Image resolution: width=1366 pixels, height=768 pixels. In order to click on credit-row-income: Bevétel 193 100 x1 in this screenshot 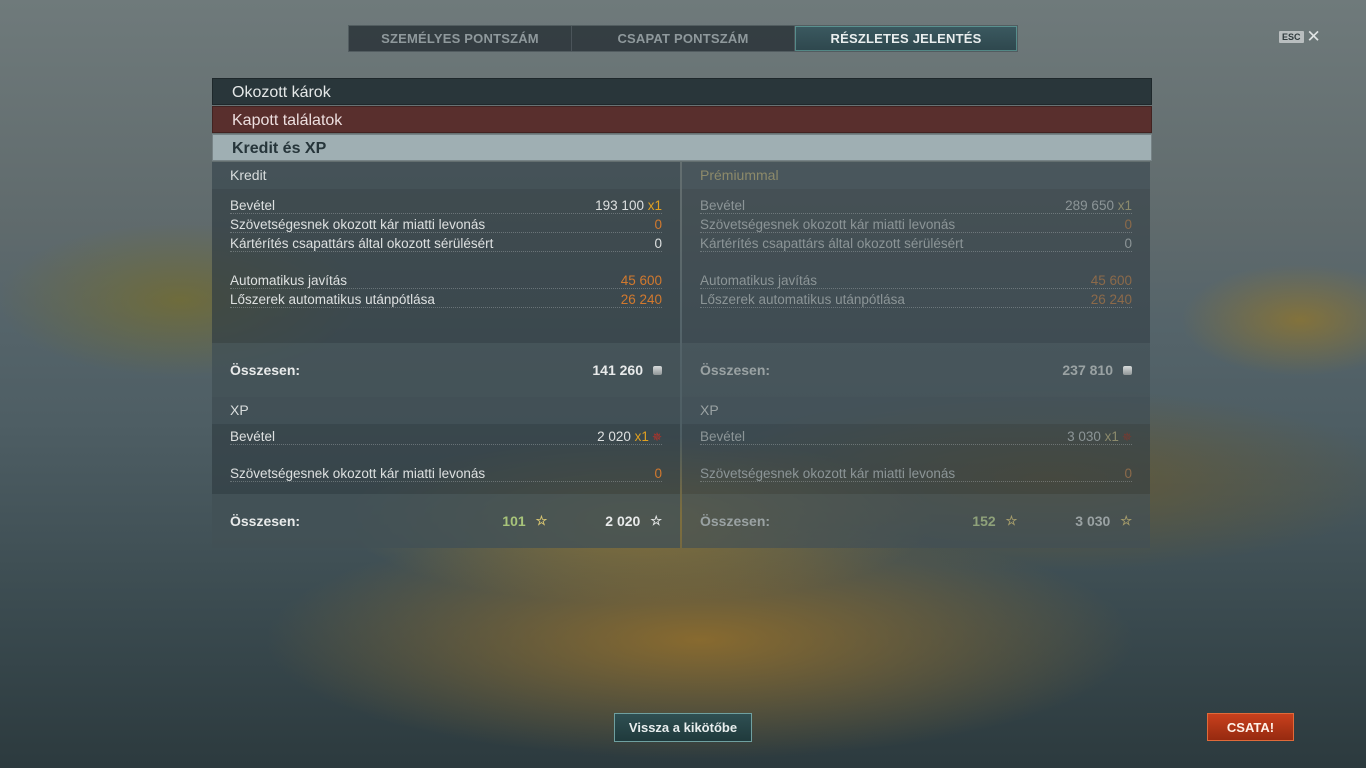, I will do `click(446, 204)`.